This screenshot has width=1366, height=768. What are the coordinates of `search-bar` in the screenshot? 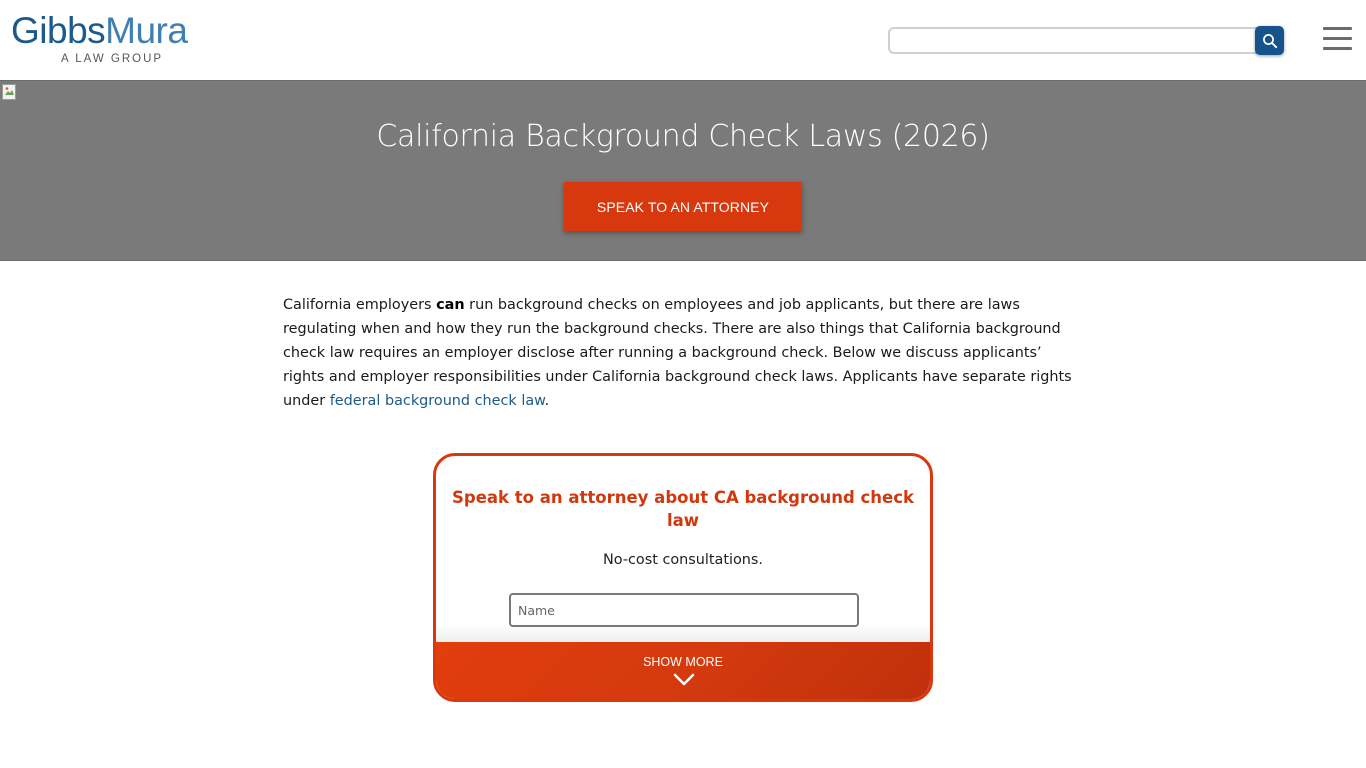 It's located at (1086, 41).